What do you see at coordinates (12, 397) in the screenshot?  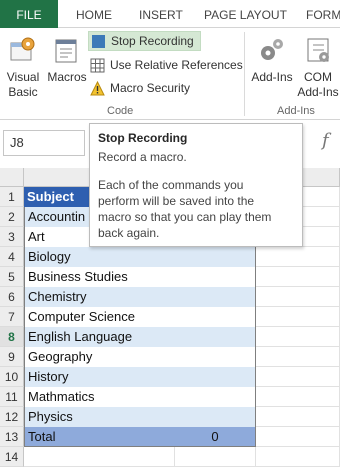 I see `row-header: 11` at bounding box center [12, 397].